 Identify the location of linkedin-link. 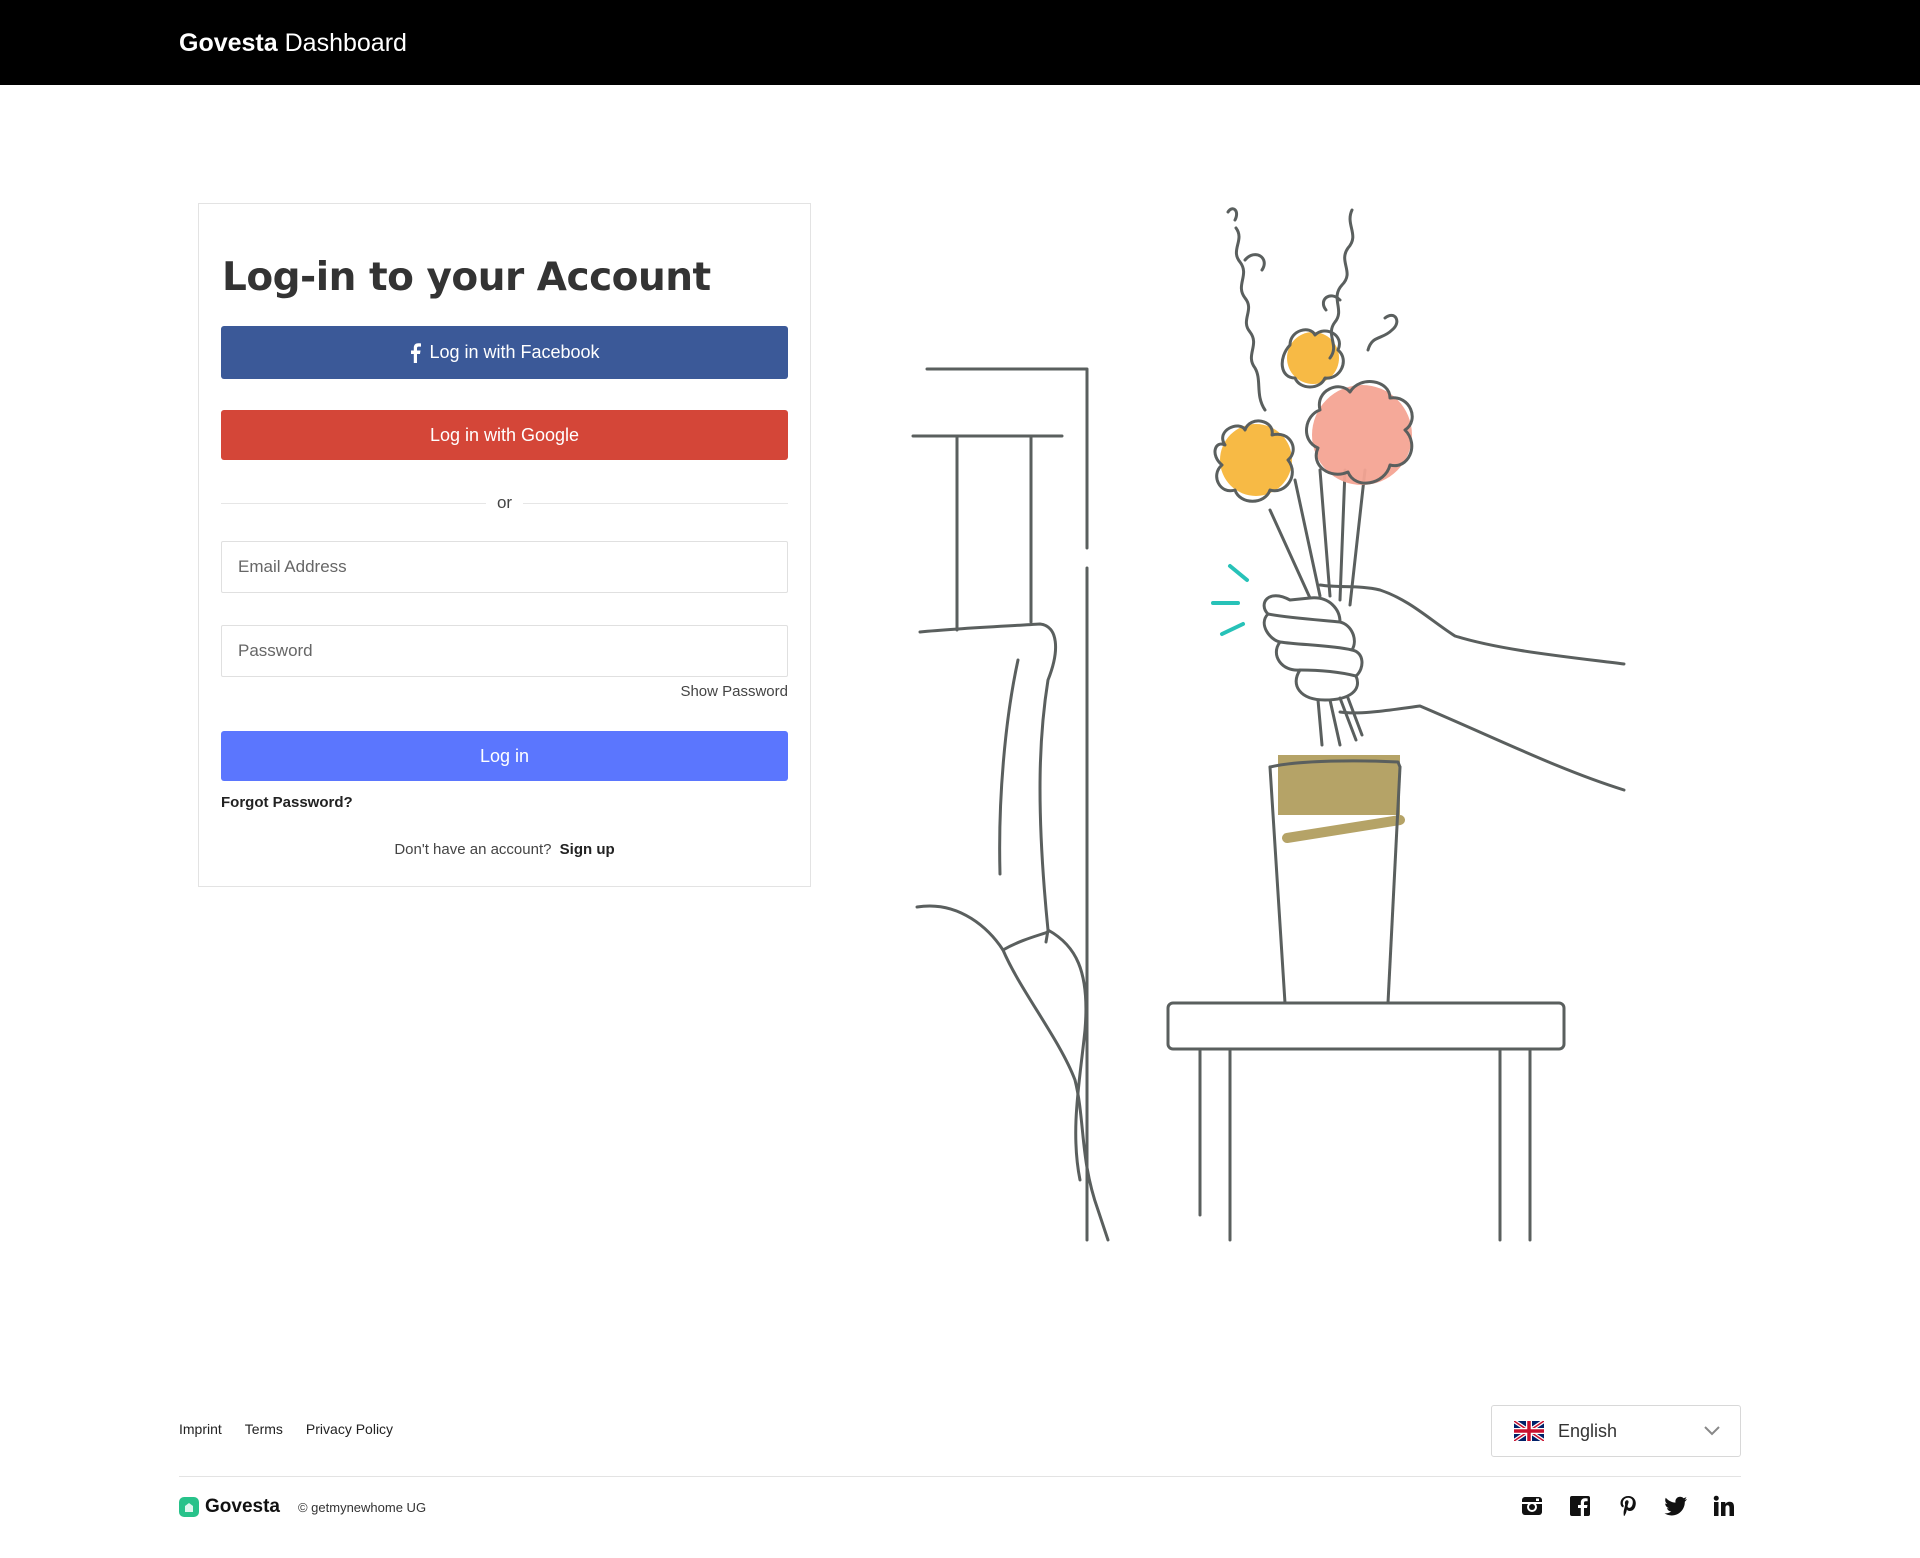
(1724, 1506).